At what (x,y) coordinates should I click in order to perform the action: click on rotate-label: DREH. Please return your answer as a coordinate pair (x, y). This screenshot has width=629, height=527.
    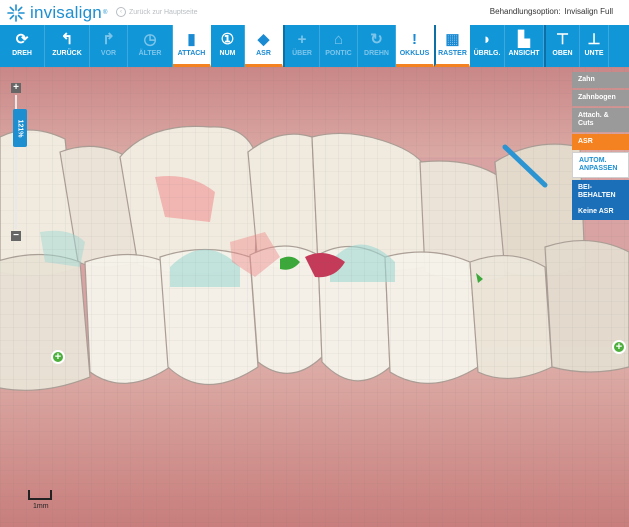
    Looking at the image, I should click on (22, 53).